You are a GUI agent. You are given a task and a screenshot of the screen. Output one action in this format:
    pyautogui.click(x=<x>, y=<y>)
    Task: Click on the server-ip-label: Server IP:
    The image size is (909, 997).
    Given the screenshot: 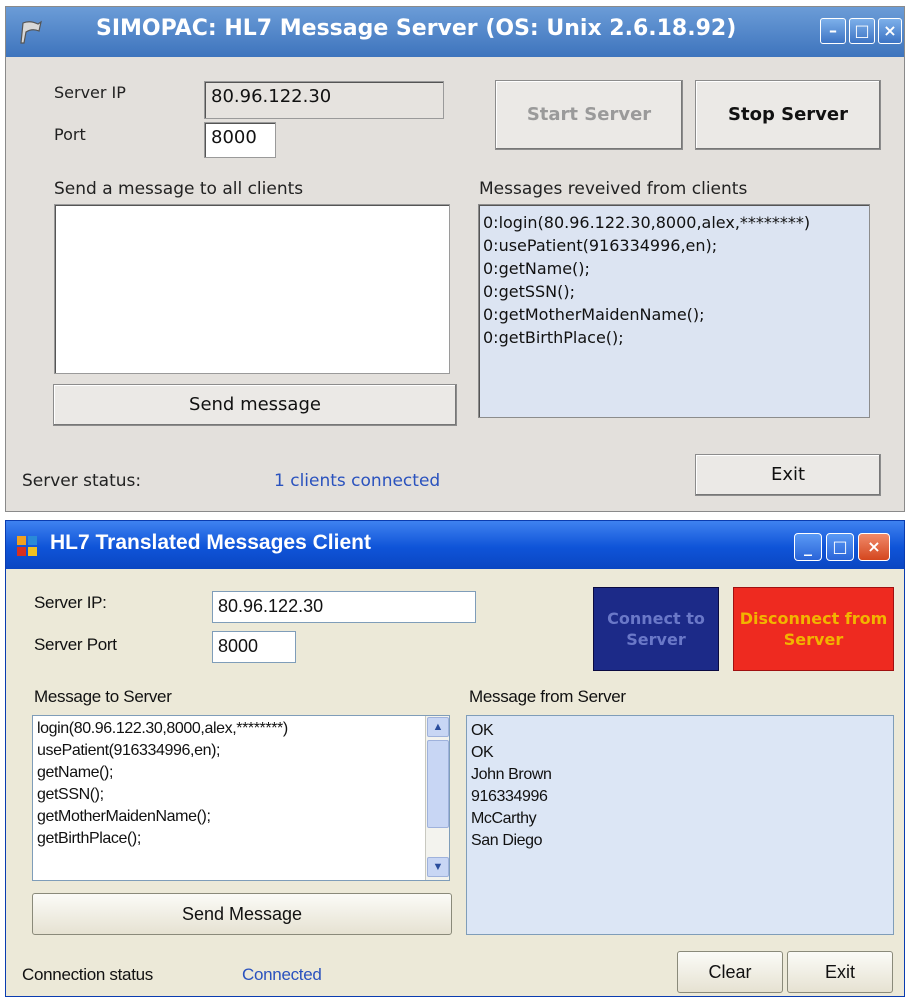 What is the action you would take?
    pyautogui.click(x=70, y=602)
    